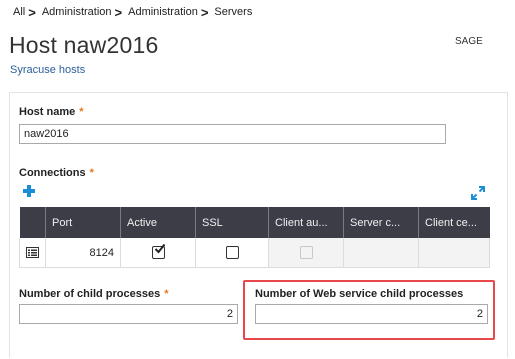 The height and width of the screenshot is (359, 515). What do you see at coordinates (128, 314) in the screenshot?
I see `child-processes-input` at bounding box center [128, 314].